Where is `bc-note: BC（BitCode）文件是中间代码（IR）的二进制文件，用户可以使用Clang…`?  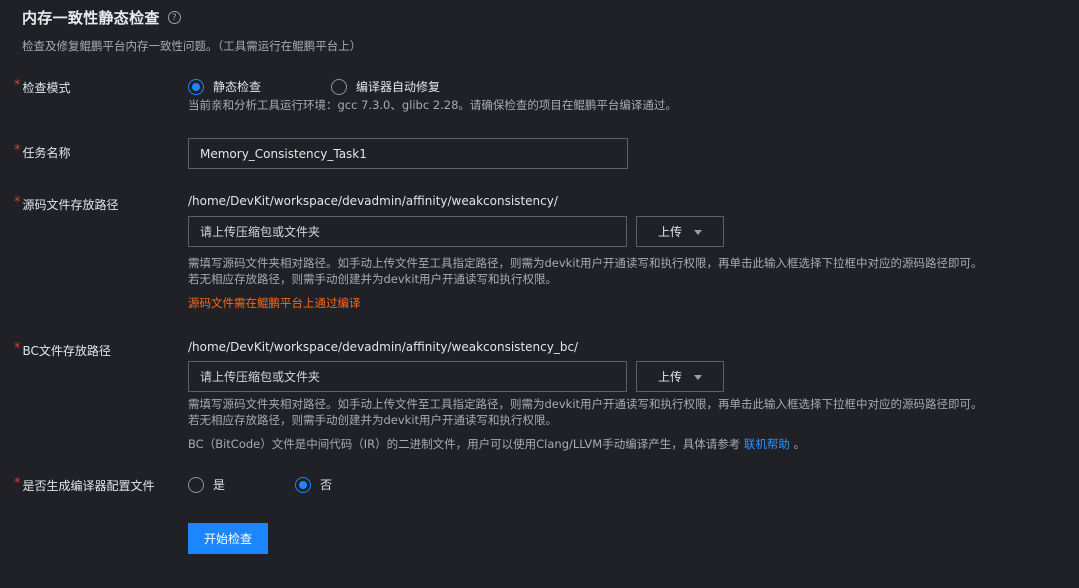 bc-note: BC（BitCode）文件是中间代码（IR）的二进制文件，用户可以使用Clang… is located at coordinates (496, 444).